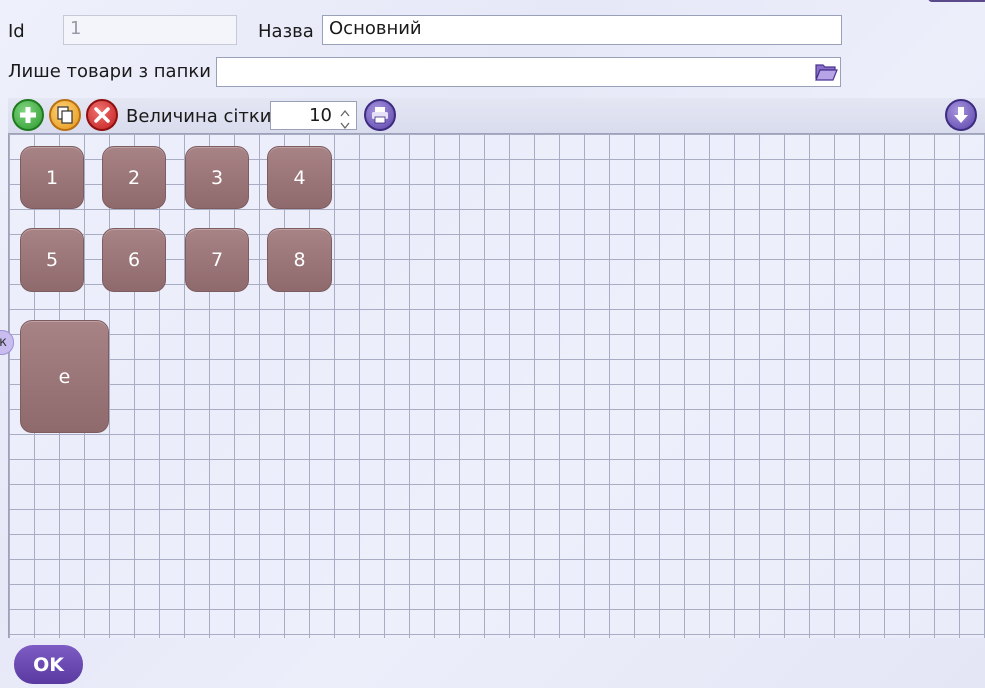  I want to click on delete-icon, so click(102, 115).